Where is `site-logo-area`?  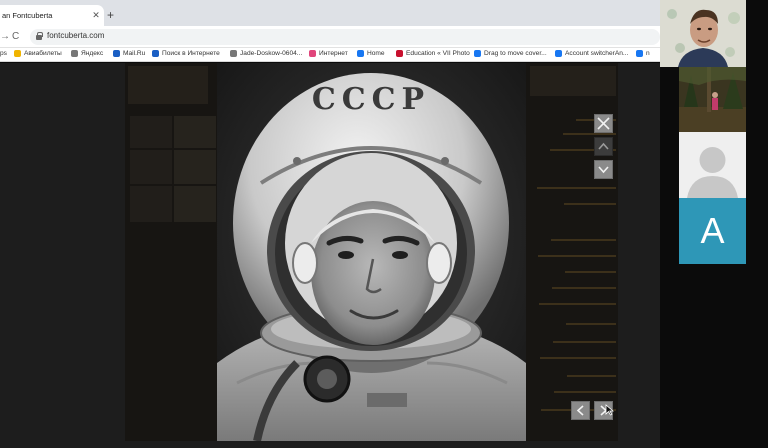 site-logo-area is located at coordinates (168, 85).